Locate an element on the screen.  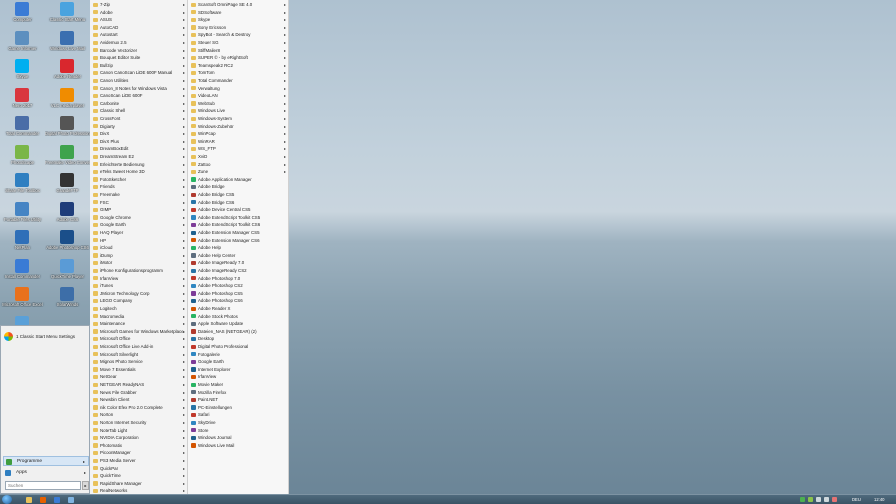
program-folder-item: Windows-System ▸ is located at coordinates (238, 119).